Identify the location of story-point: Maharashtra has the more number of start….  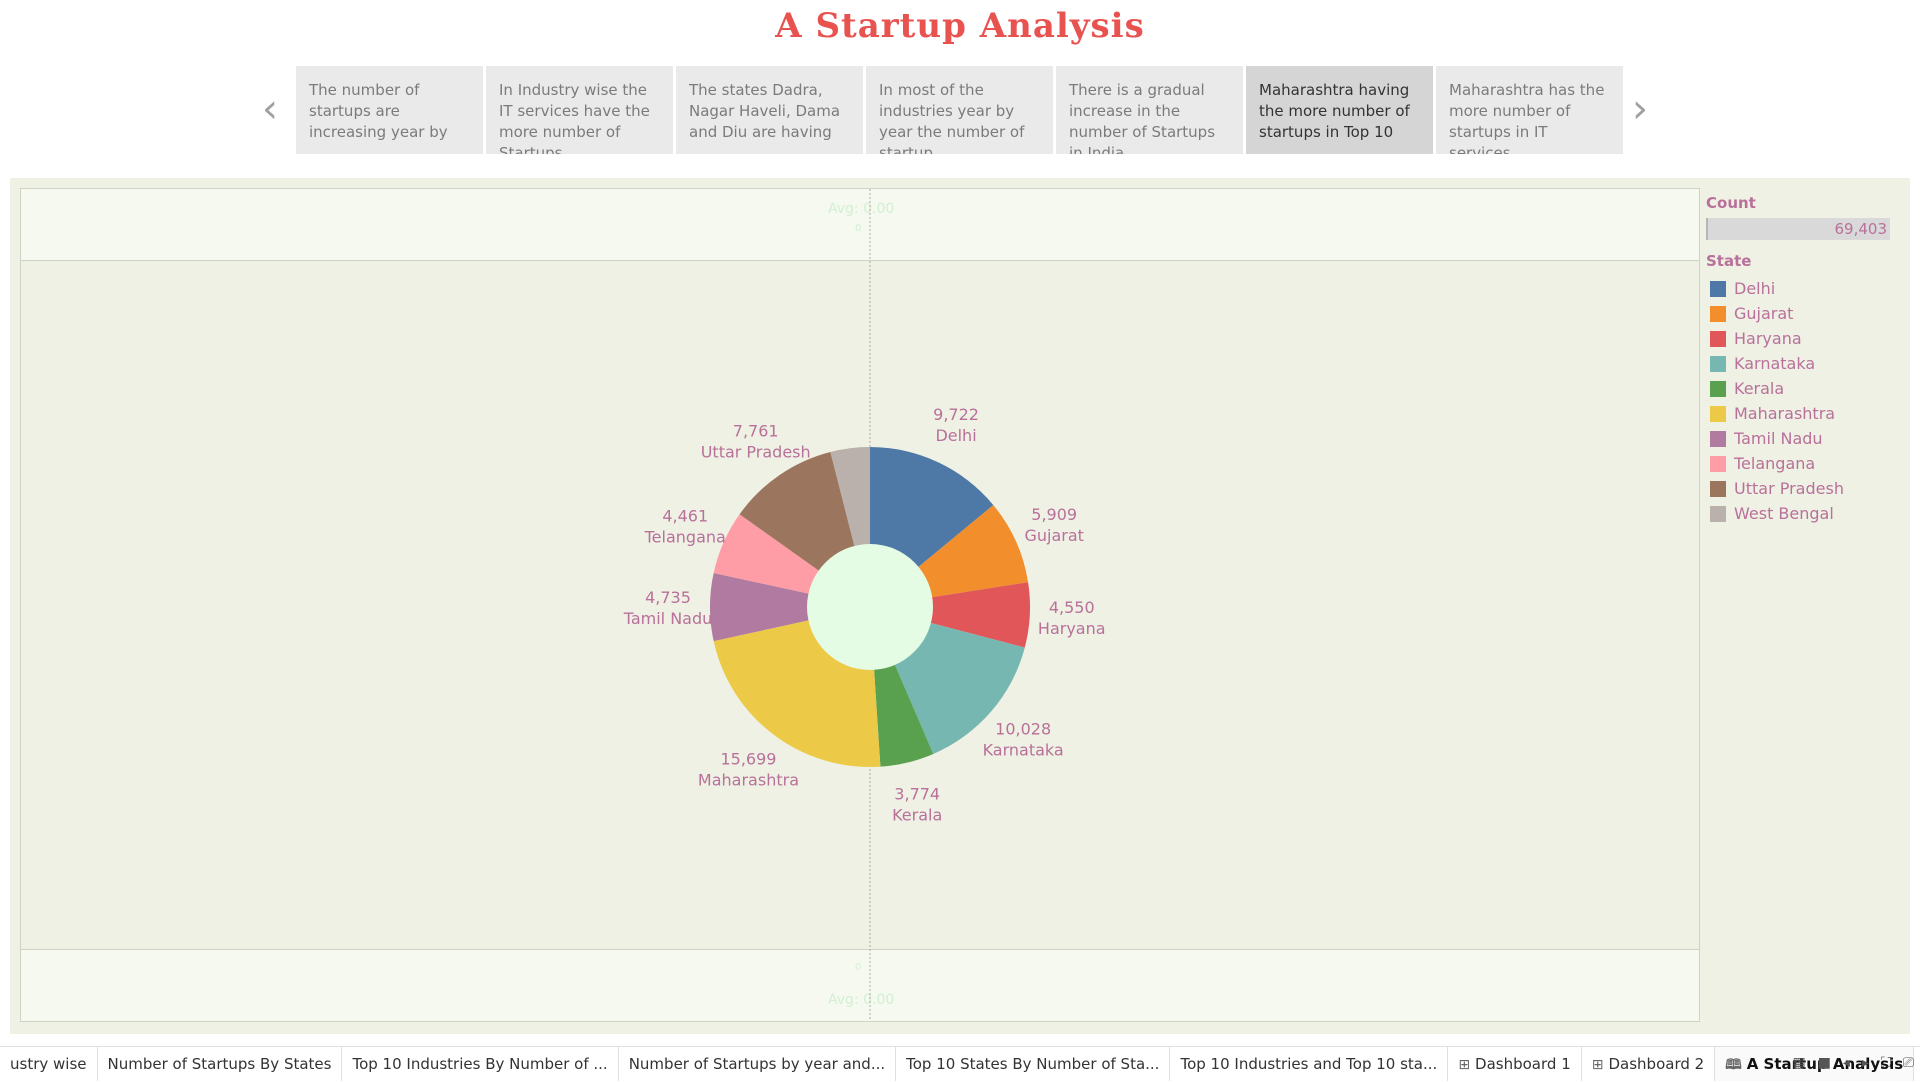
(1529, 110).